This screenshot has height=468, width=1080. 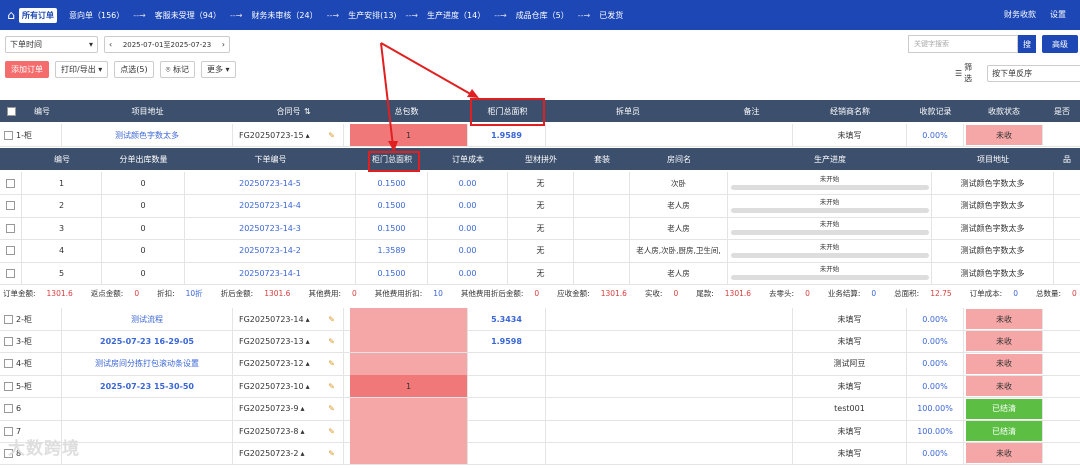 What do you see at coordinates (44, 449) in the screenshot?
I see `watermark: 大数跨境` at bounding box center [44, 449].